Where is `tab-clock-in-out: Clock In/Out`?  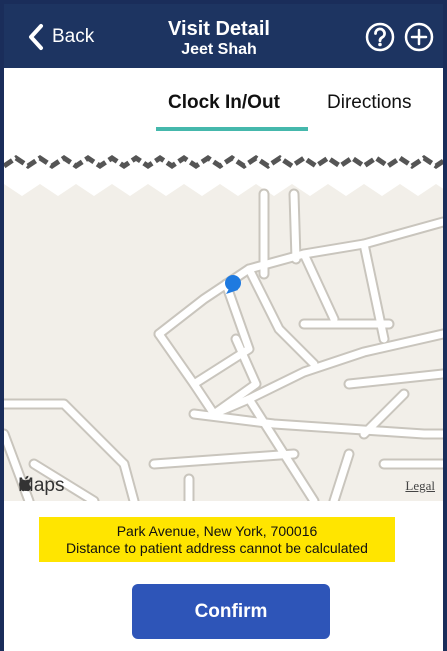
tab-clock-in-out: Clock In/Out is located at coordinates (224, 103).